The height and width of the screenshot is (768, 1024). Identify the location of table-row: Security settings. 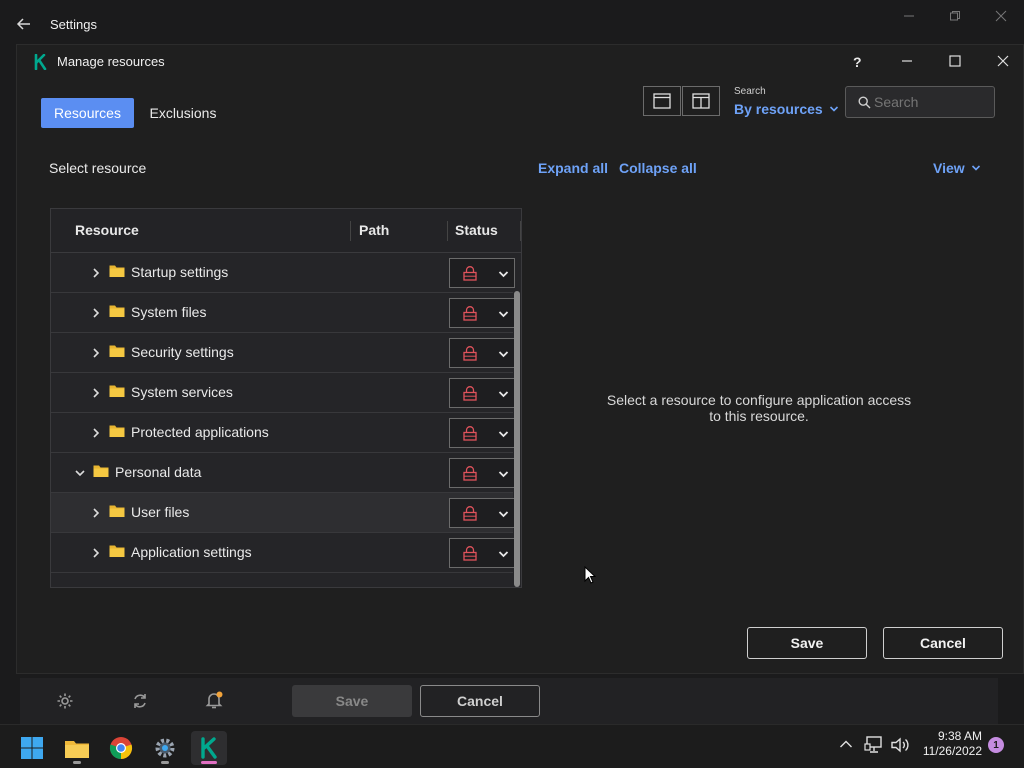
(283, 353).